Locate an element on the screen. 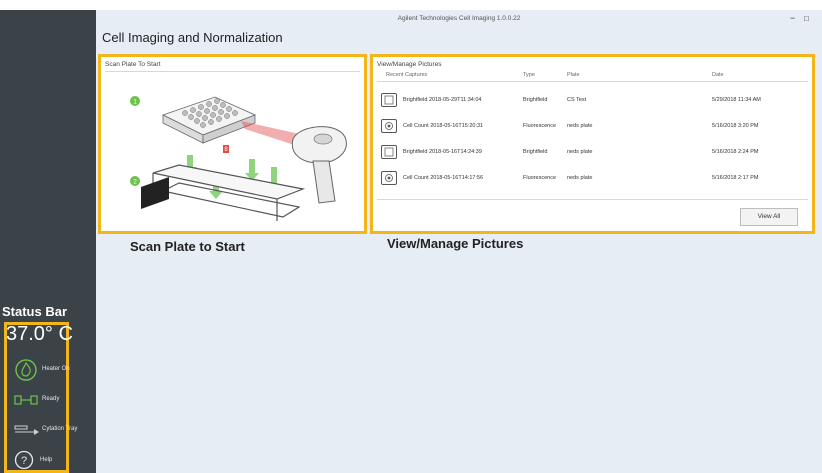  capture-plate: CS Test is located at coordinates (577, 100).